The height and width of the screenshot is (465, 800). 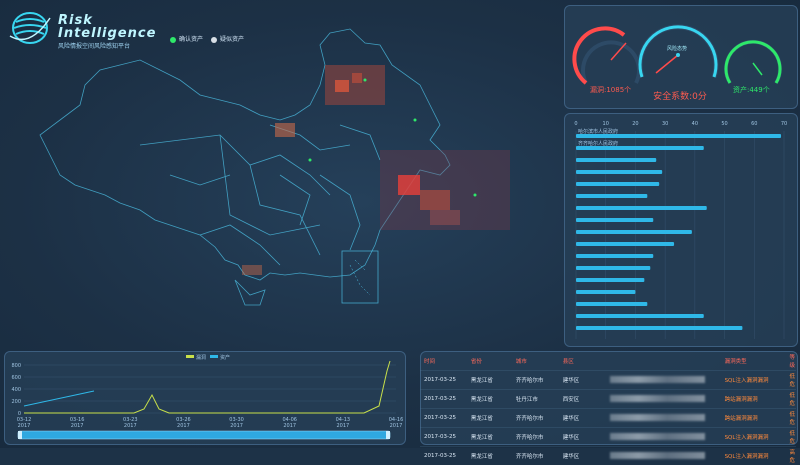 What do you see at coordinates (360, 277) in the screenshot?
I see `south-sea-inset` at bounding box center [360, 277].